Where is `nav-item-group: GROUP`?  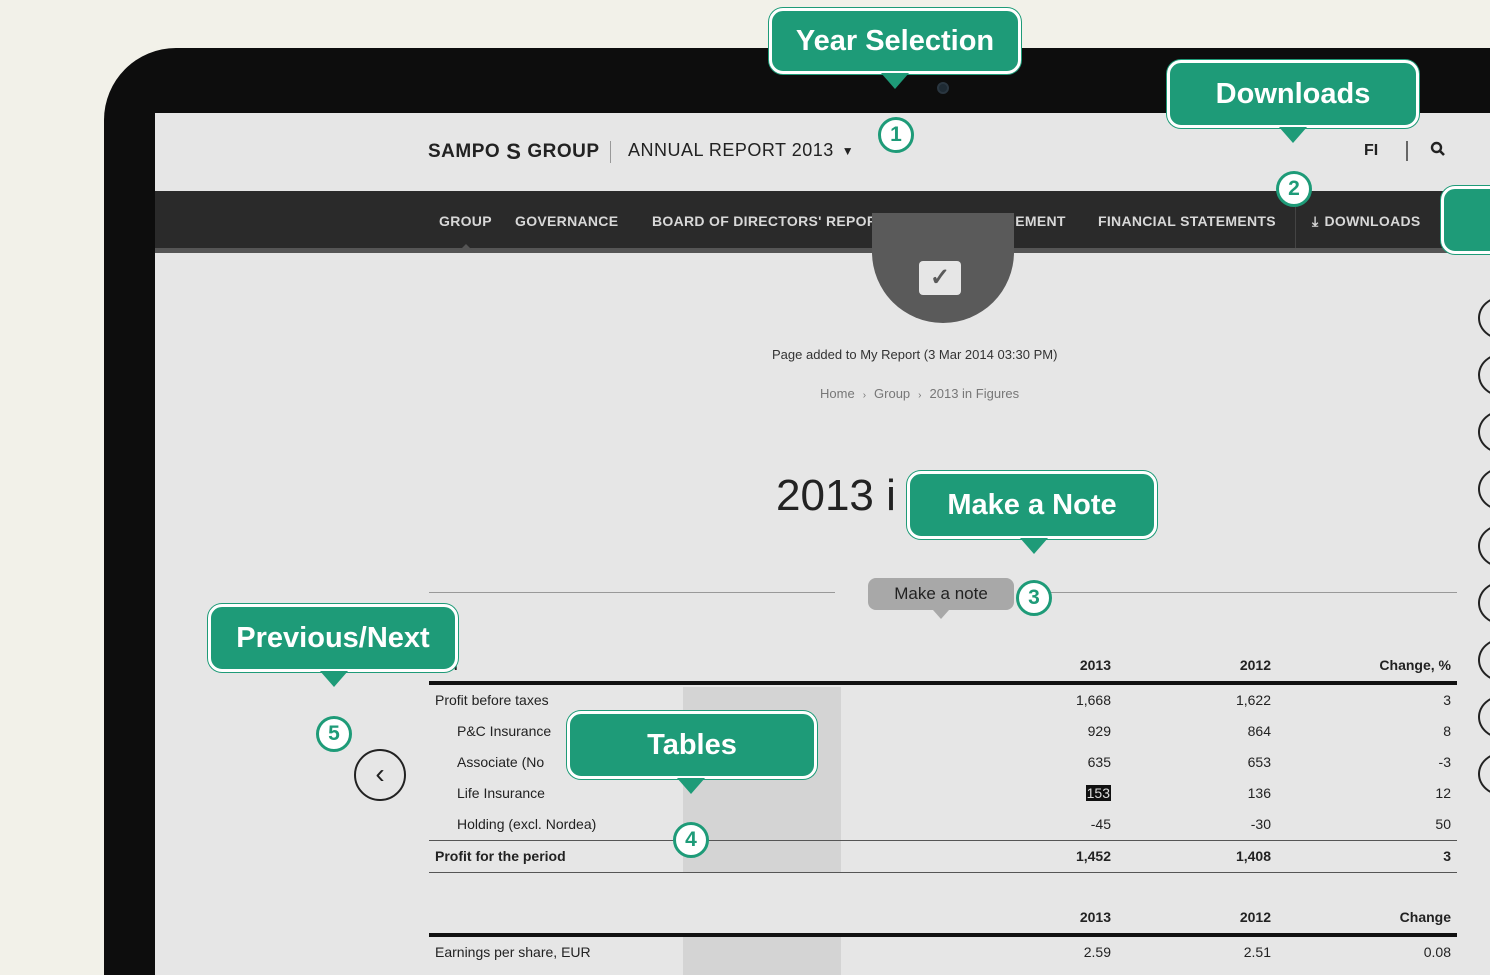
nav-item-group: GROUP is located at coordinates (465, 221).